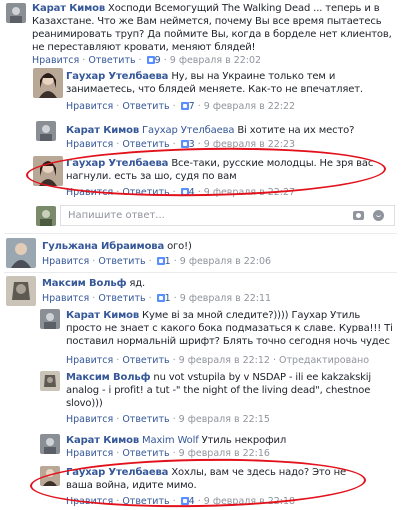 Image resolution: width=401 pixels, height=510 pixels. Describe the element at coordinates (296, 130) in the screenshot. I see `comment-text: Ві хотите на их место?` at that location.